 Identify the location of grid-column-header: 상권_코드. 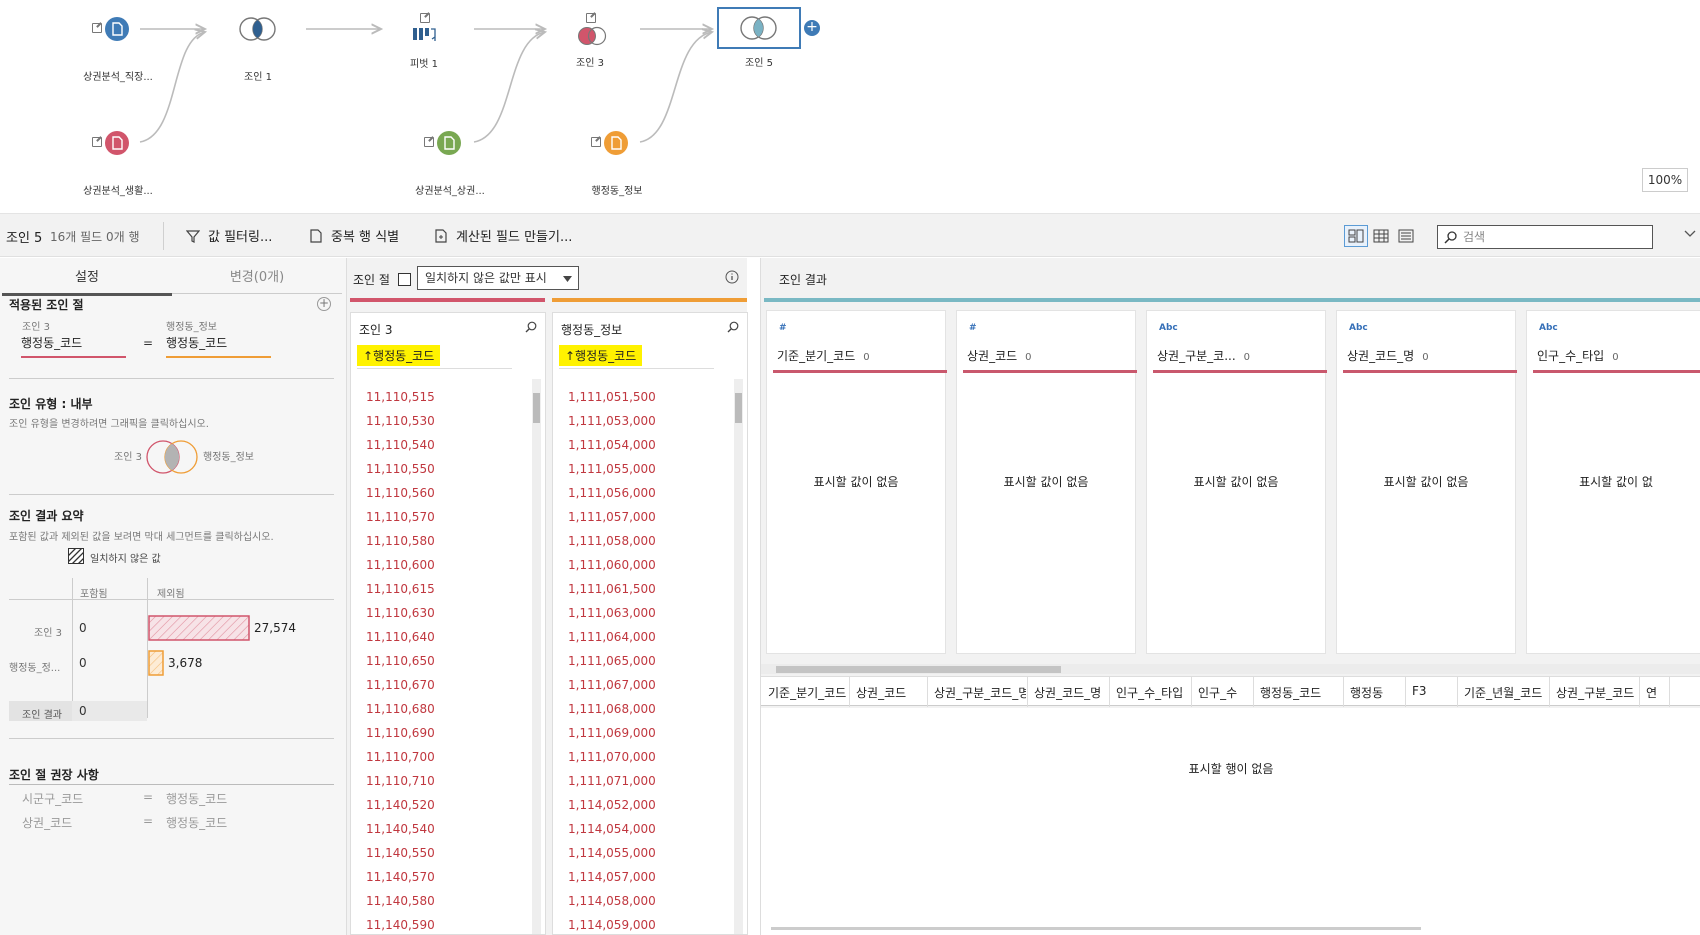
(891, 692).